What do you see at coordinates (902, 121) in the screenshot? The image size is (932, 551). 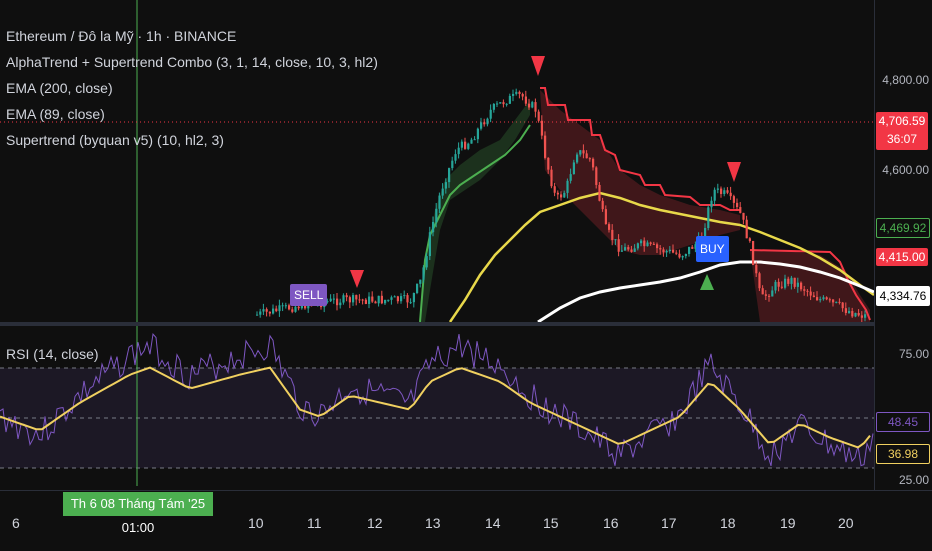 I see `last-price-value: 4,706.59` at bounding box center [902, 121].